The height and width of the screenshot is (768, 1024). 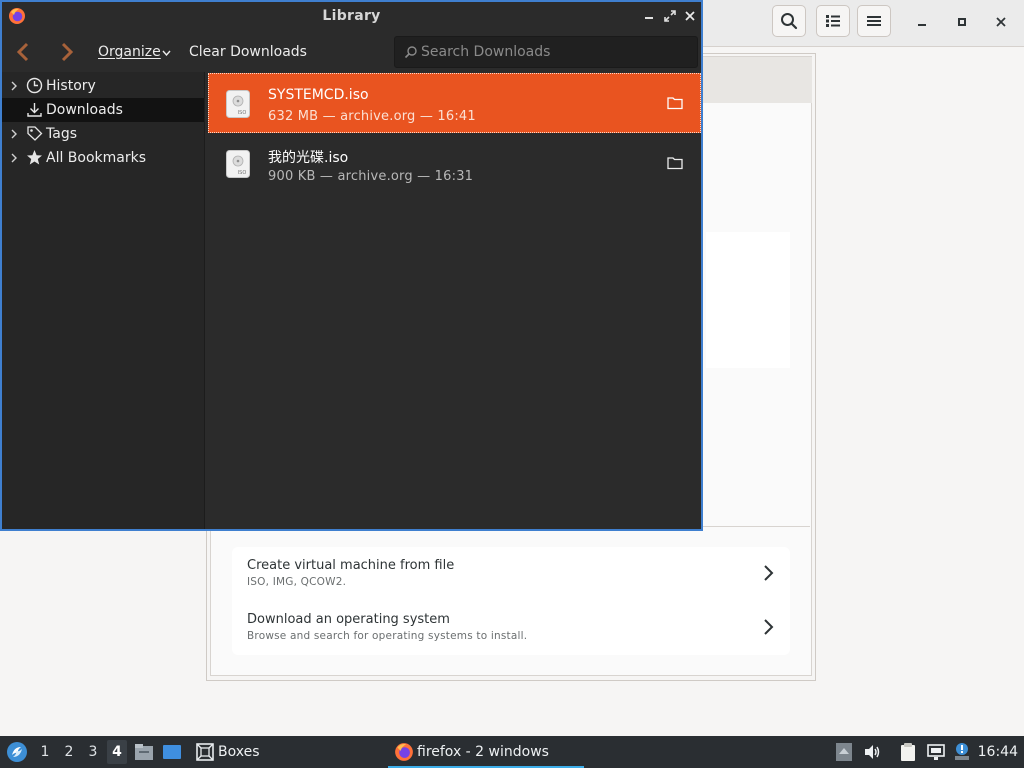 What do you see at coordinates (34, 110) in the screenshot?
I see `download-icon` at bounding box center [34, 110].